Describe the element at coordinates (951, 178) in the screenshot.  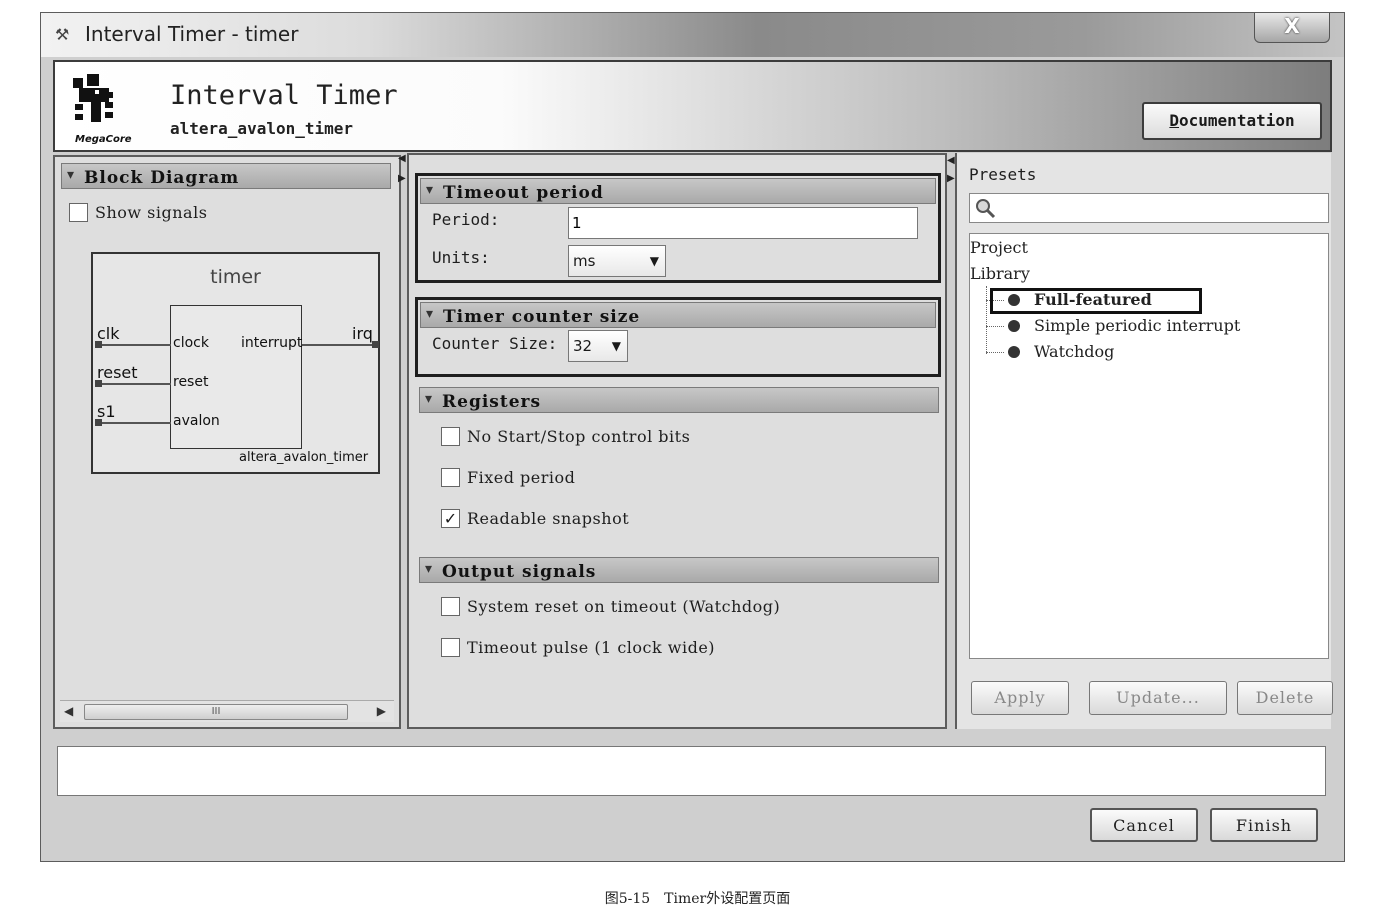
I see `right-splitter-expand-icon: ▶` at that location.